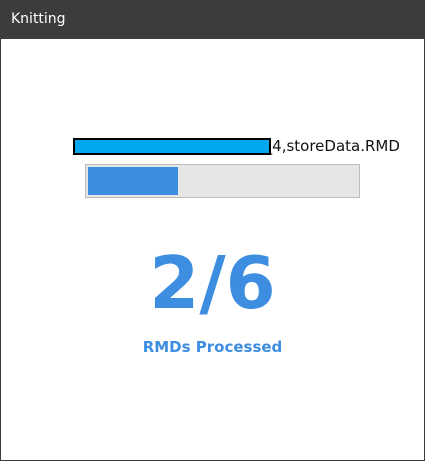 The height and width of the screenshot is (461, 425). What do you see at coordinates (212, 347) in the screenshot?
I see `processed-label: RMDs Processed` at bounding box center [212, 347].